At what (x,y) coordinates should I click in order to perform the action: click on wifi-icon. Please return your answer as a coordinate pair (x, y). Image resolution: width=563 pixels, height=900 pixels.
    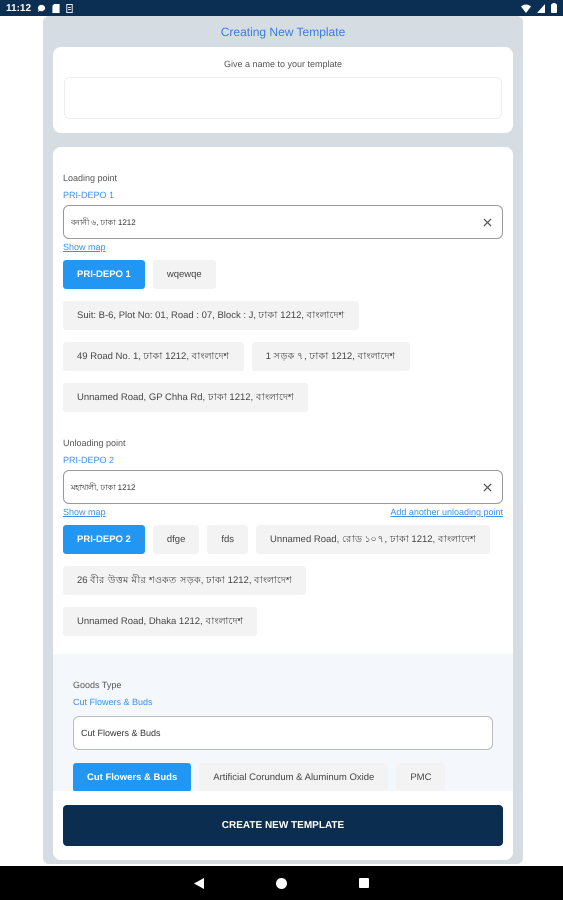
    Looking at the image, I should click on (526, 8).